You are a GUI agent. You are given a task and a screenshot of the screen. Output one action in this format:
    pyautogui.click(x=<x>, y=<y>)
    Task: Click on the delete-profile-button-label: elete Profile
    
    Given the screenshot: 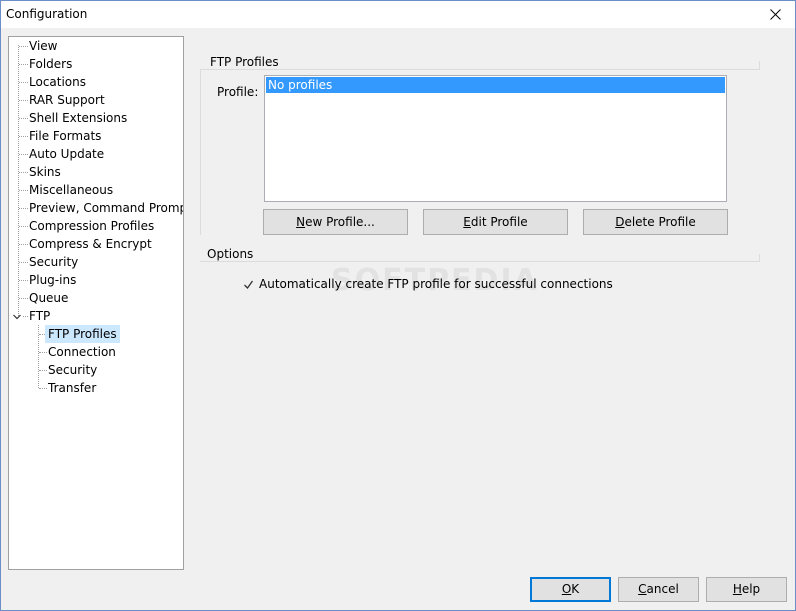 What is the action you would take?
    pyautogui.click(x=660, y=222)
    